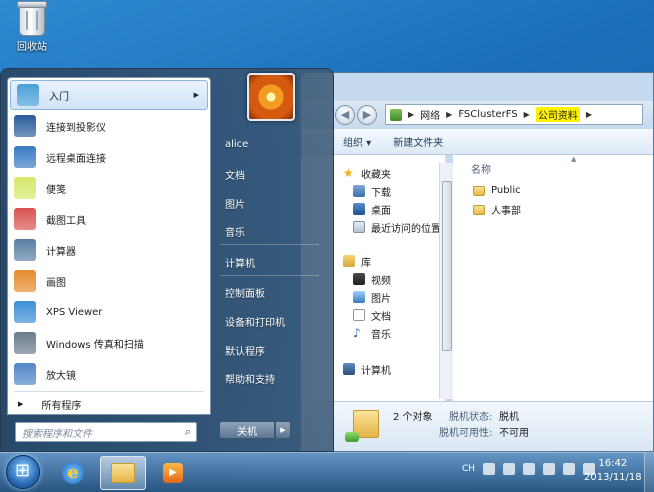 The image size is (654, 492). Describe the element at coordinates (613, 463) in the screenshot. I see `clock-time: 16:42` at that location.